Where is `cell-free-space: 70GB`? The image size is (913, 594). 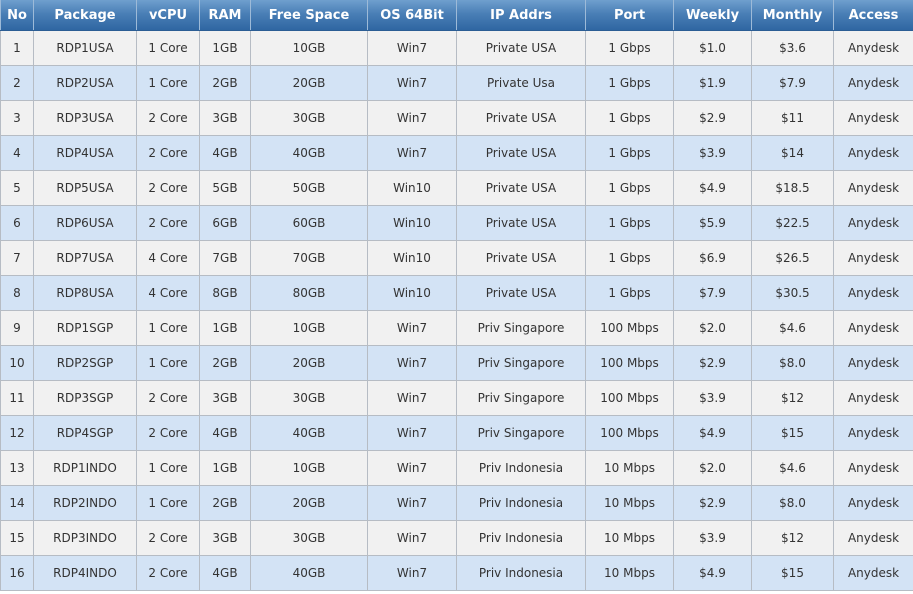 cell-free-space: 70GB is located at coordinates (309, 258).